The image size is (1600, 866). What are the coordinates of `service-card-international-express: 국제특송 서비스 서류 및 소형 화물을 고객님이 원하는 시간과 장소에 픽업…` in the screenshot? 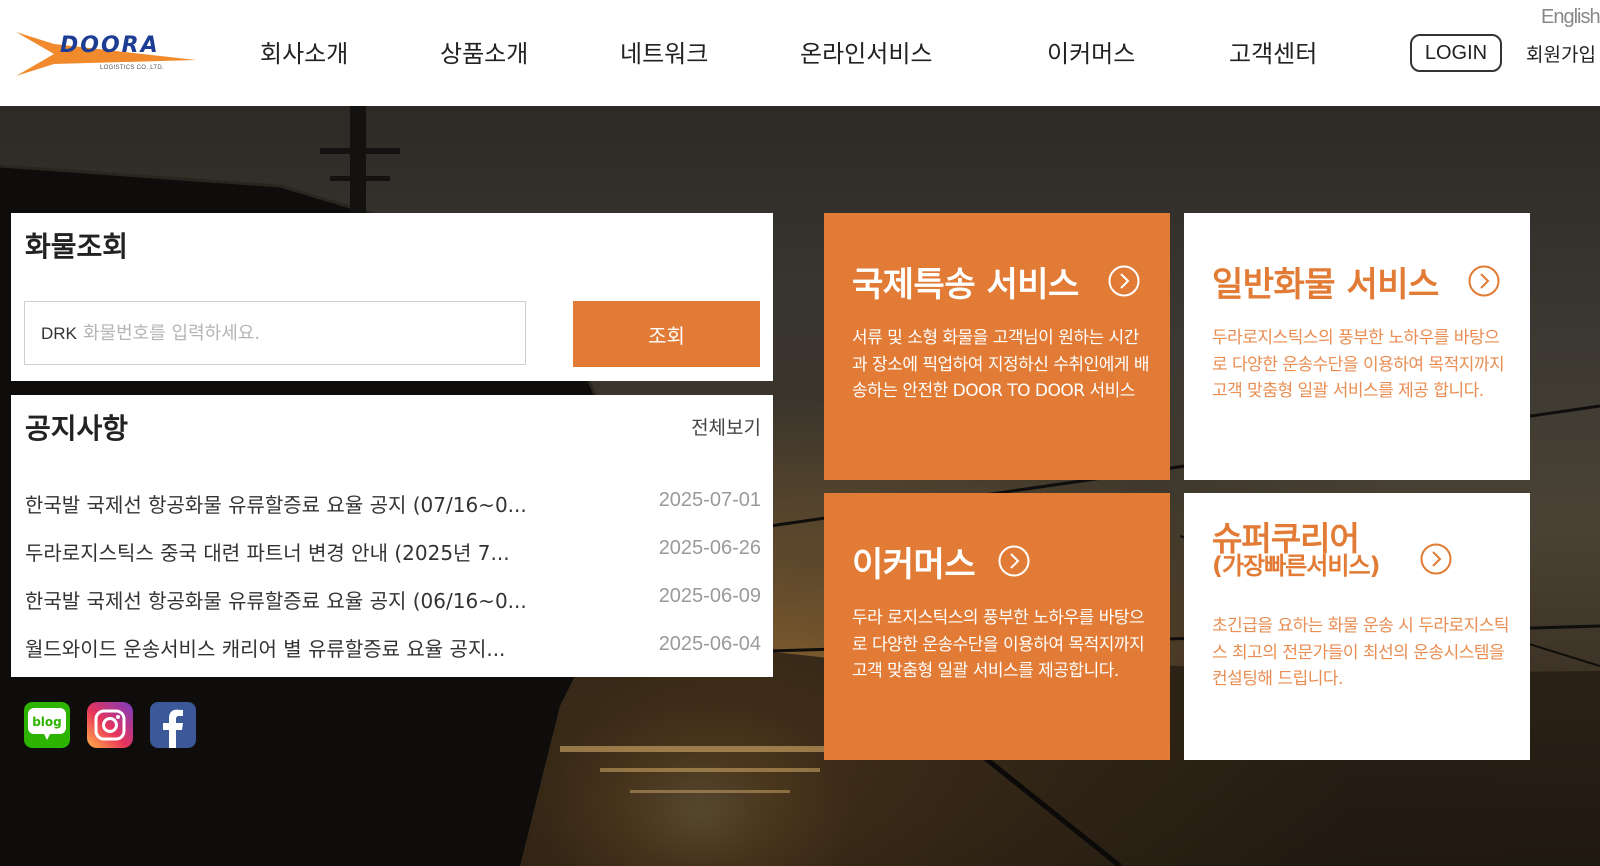 It's located at (997, 346).